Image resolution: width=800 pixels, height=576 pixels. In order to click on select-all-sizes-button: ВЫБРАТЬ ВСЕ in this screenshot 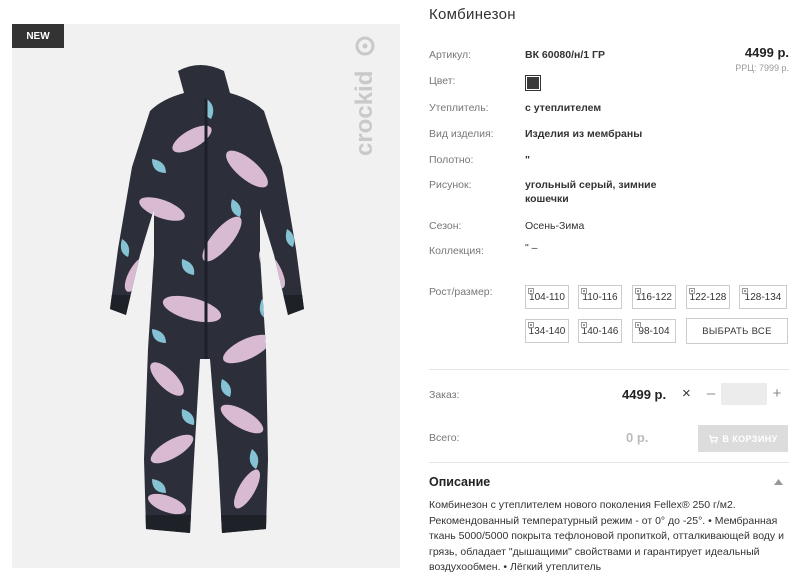, I will do `click(737, 331)`.